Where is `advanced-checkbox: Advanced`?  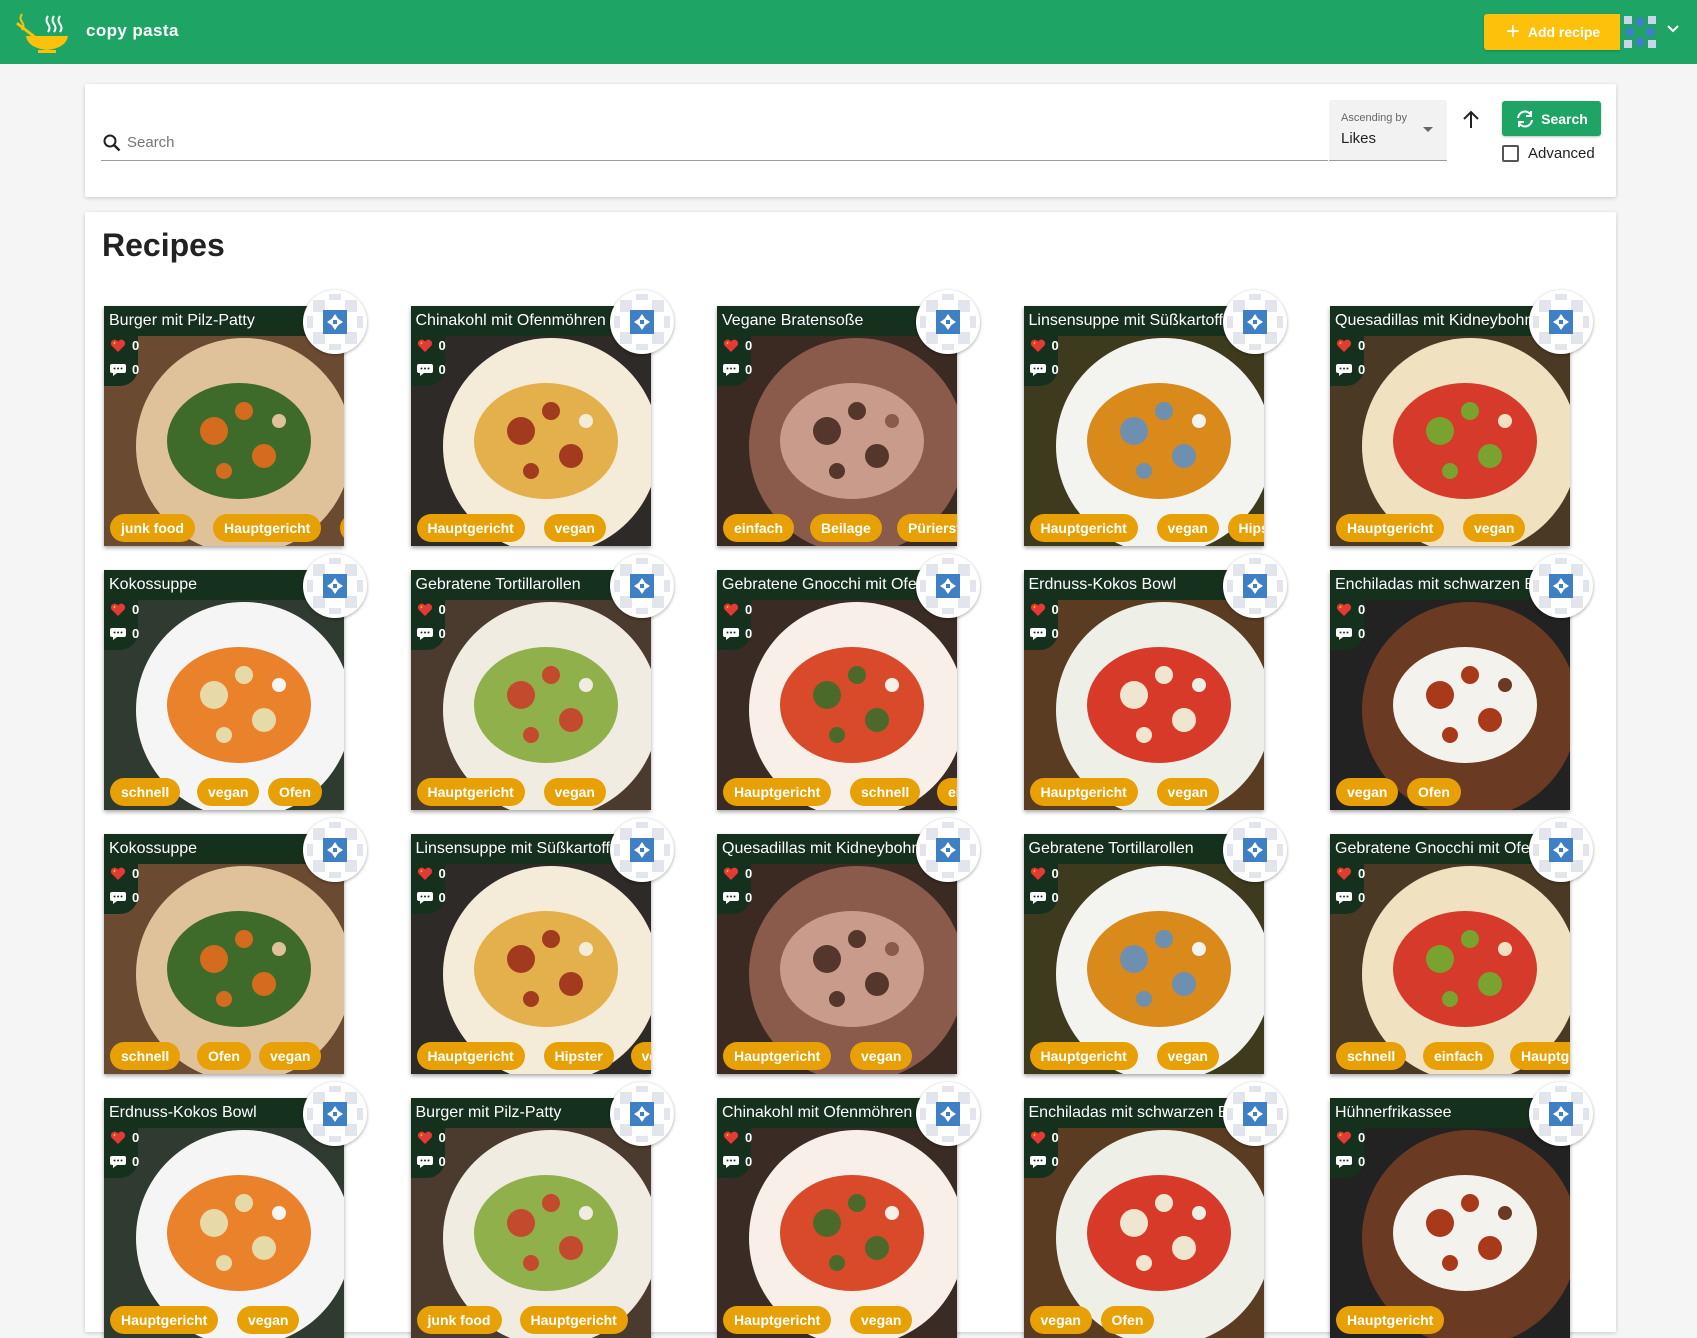
advanced-checkbox: Advanced is located at coordinates (1548, 153).